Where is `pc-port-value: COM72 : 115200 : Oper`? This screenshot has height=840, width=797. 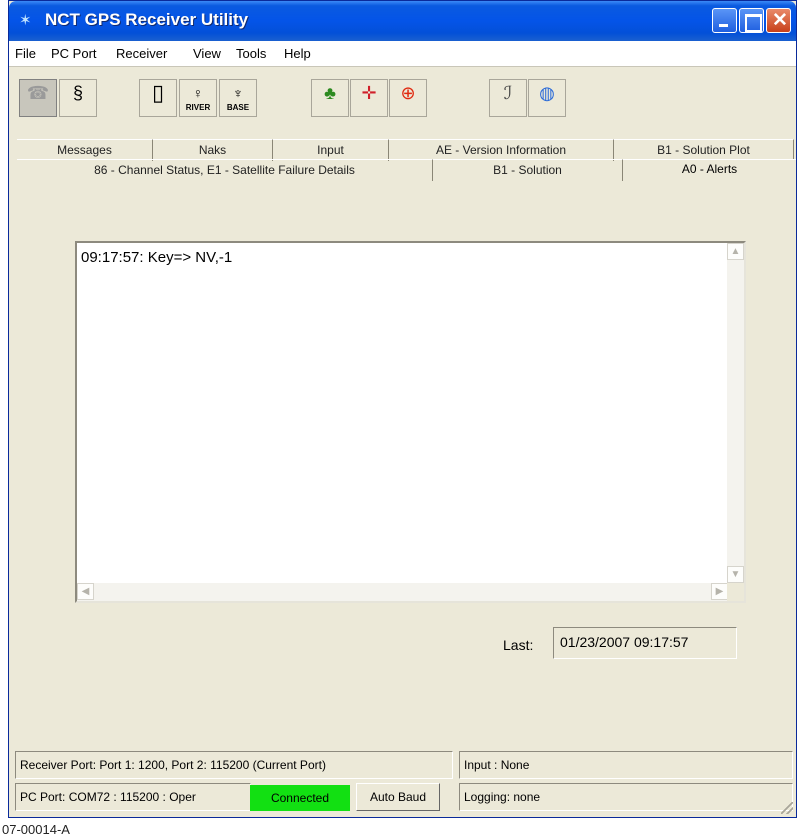
pc-port-value: COM72 : 115200 : Oper is located at coordinates (132, 797).